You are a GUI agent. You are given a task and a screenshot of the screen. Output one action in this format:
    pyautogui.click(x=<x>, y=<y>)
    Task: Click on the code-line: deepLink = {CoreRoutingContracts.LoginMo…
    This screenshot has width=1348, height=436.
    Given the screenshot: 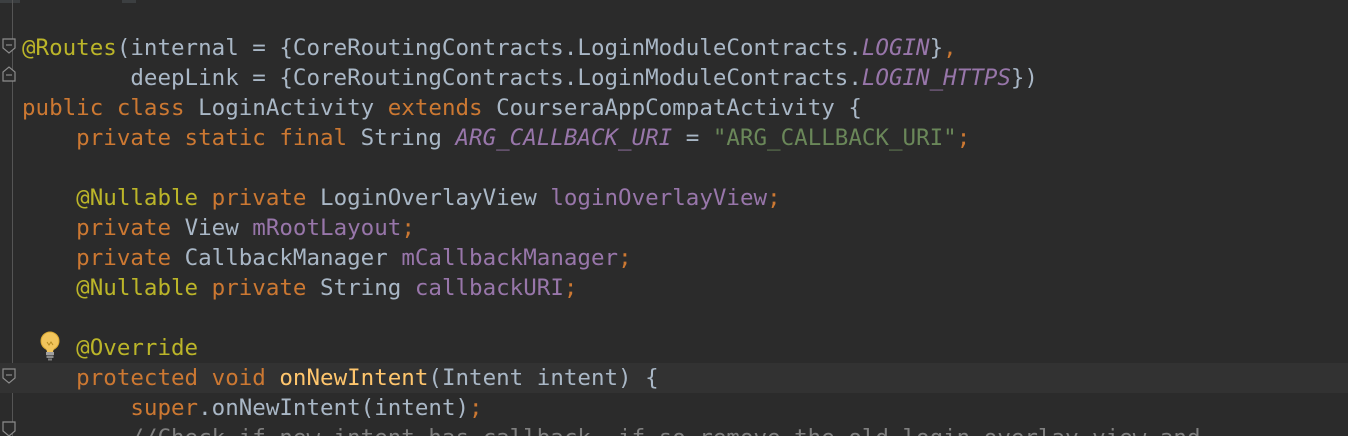 What is the action you would take?
    pyautogui.click(x=674, y=78)
    